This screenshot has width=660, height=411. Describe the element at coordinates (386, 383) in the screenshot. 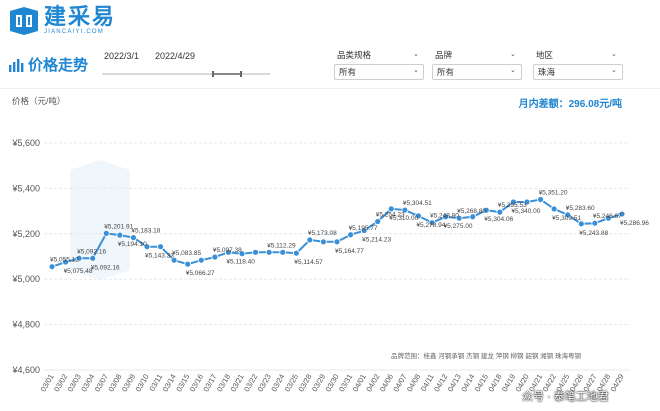

I see `x-tick-label: 04/06` at that location.